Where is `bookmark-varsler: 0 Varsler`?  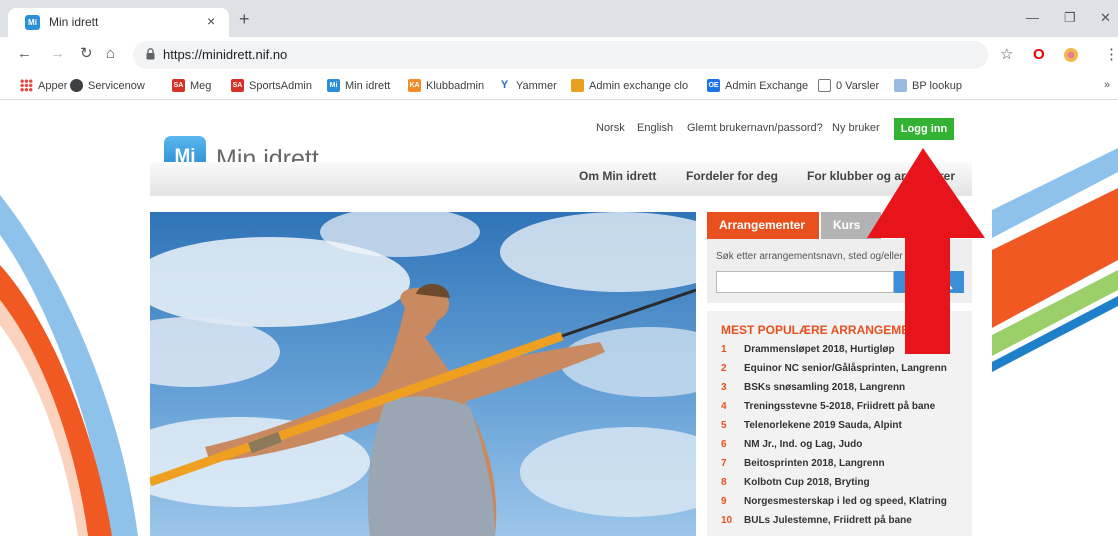
bookmark-varsler: 0 Varsler is located at coordinates (848, 85).